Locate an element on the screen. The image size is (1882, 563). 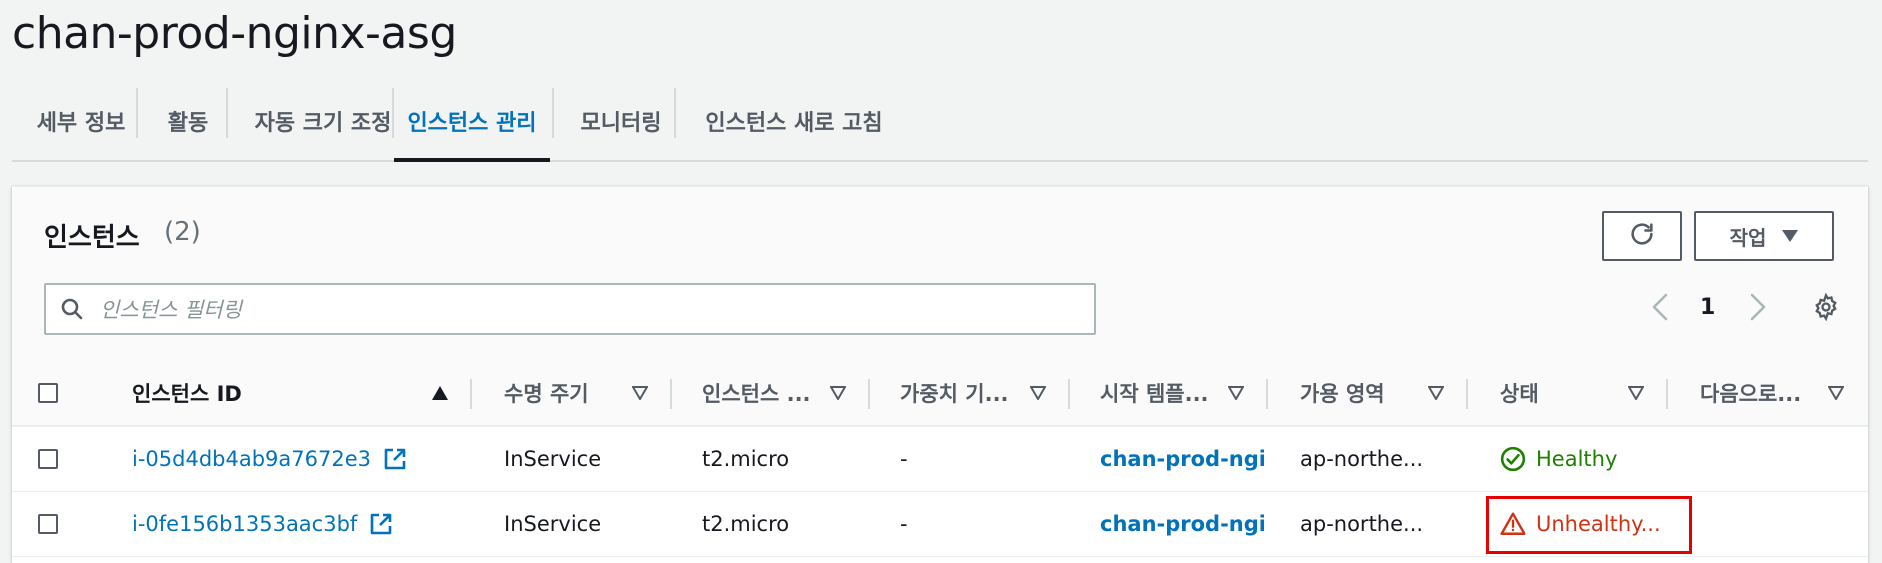
search-box is located at coordinates (570, 309).